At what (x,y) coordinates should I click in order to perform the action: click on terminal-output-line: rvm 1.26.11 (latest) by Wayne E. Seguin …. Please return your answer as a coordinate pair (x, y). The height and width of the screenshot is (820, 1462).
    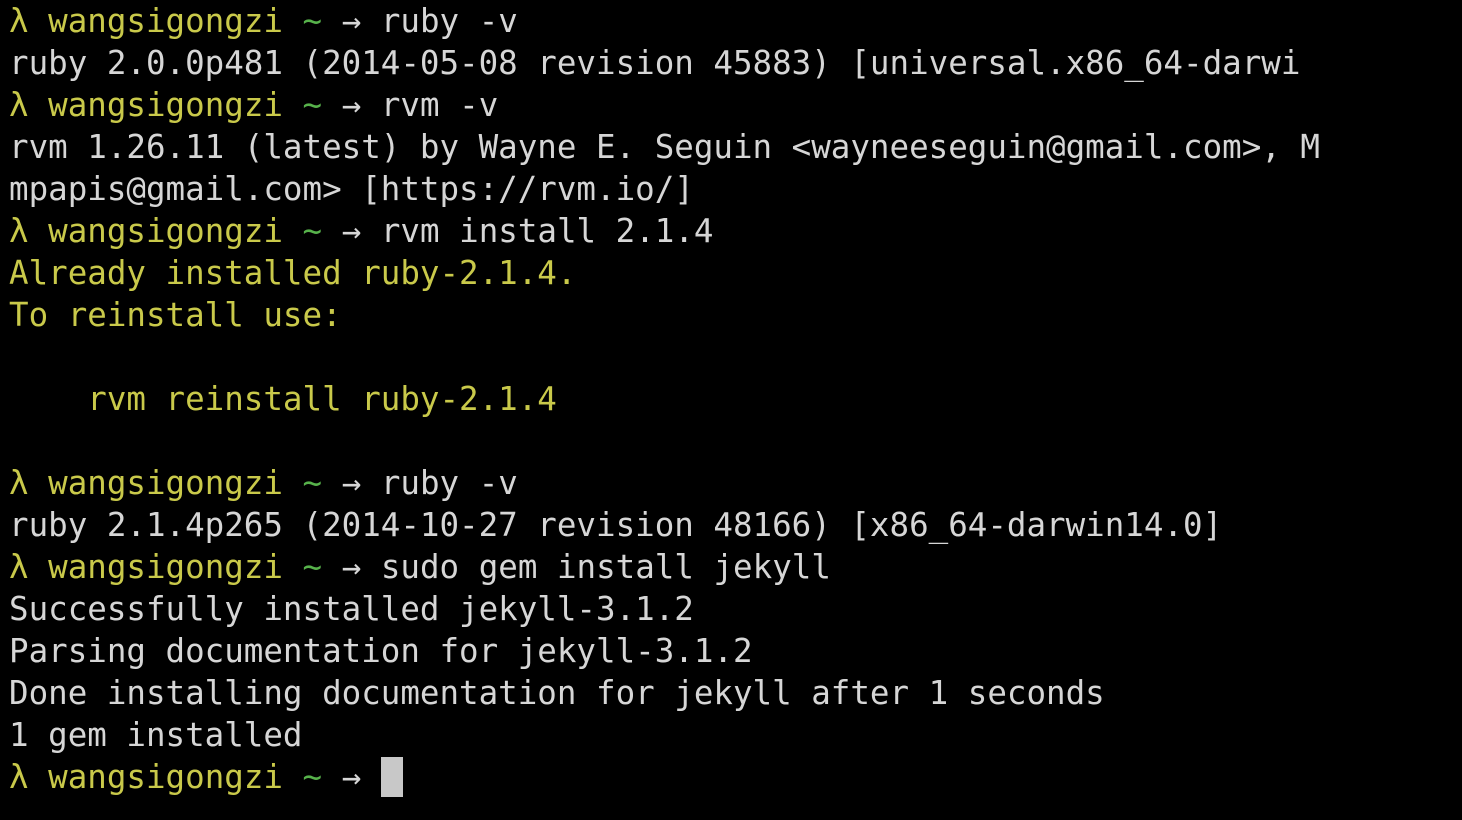
    Looking at the image, I should click on (664, 147).